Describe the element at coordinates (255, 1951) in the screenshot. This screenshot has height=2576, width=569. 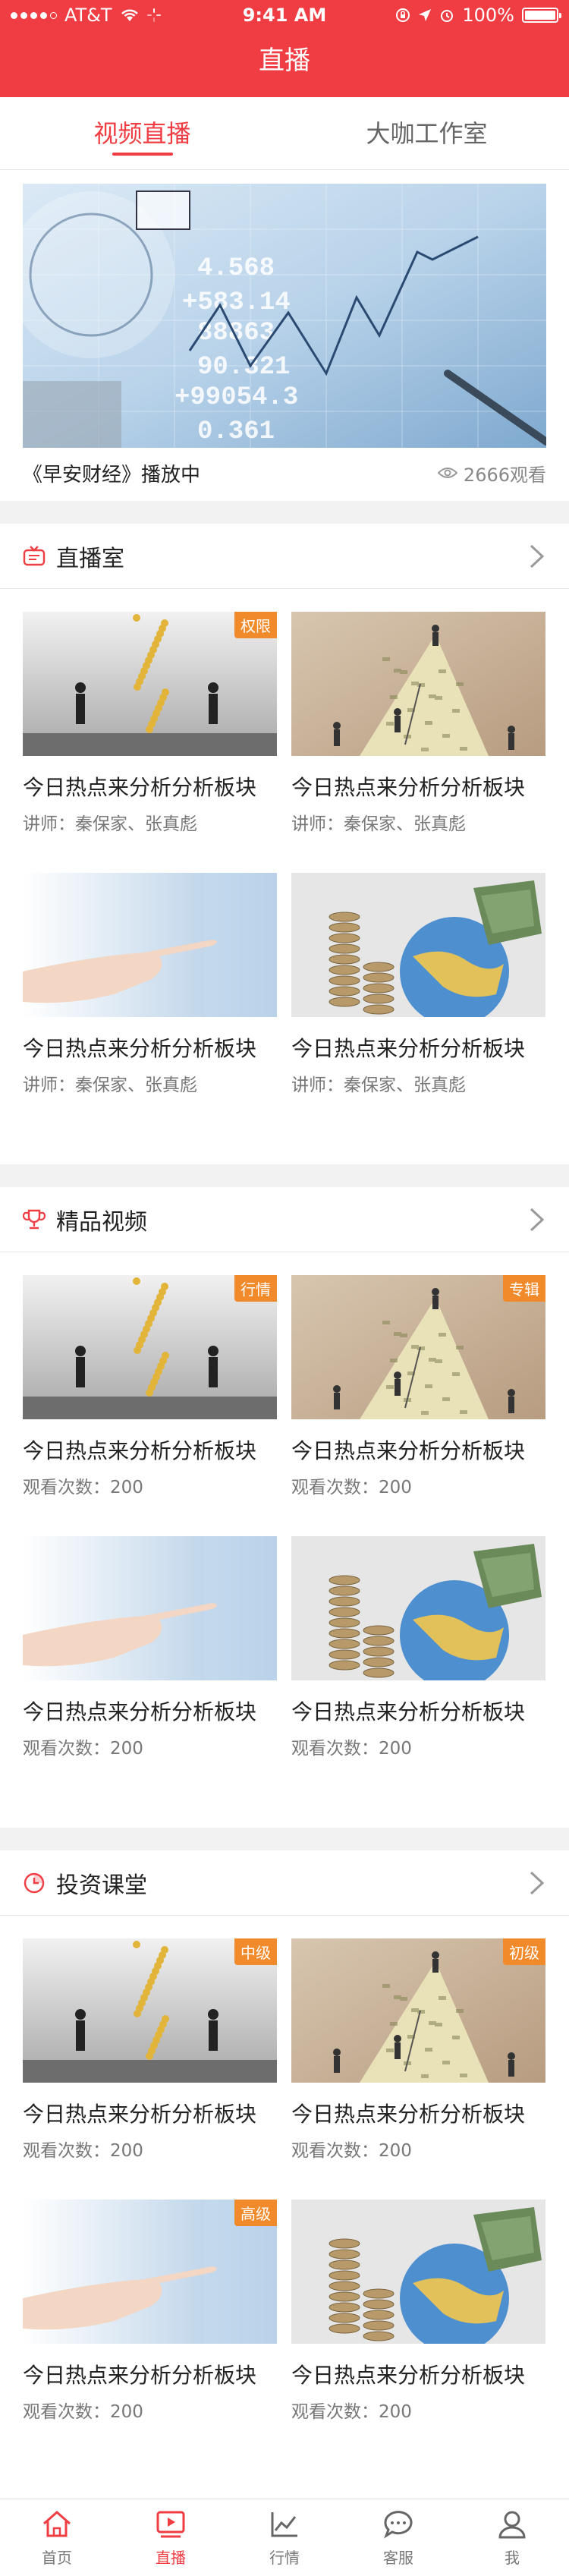
I see `thumbnail-badge: 中级` at that location.